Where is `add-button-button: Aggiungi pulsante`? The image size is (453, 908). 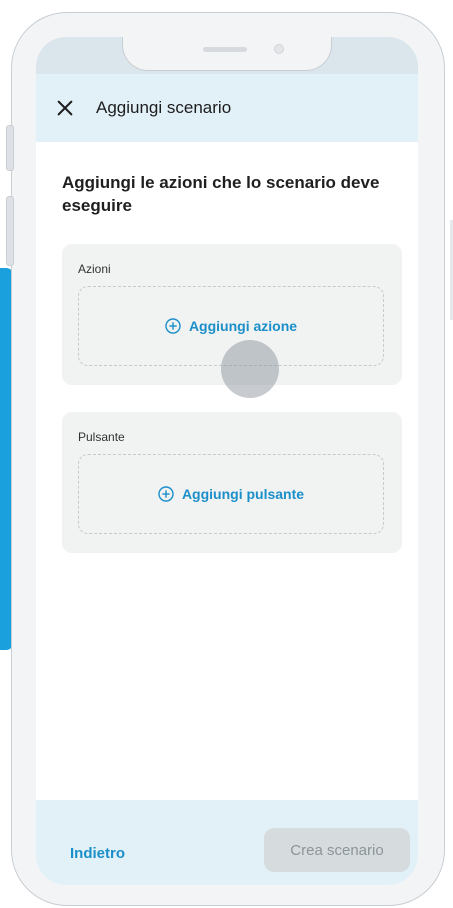
add-button-button: Aggiungi pulsante is located at coordinates (231, 494).